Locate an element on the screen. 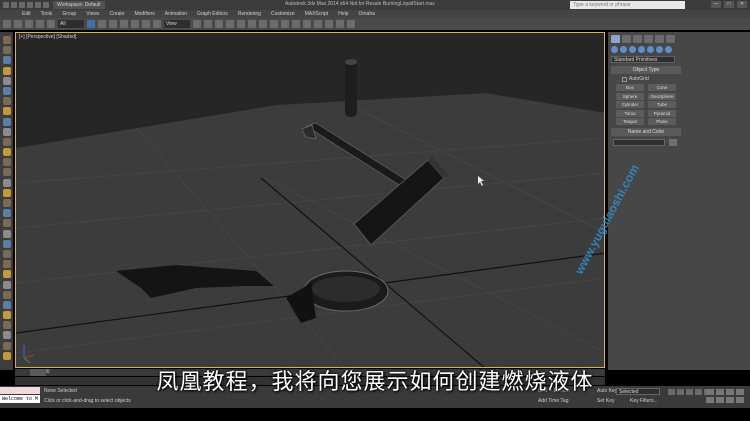  menu-omaha: Omaha is located at coordinates (367, 14).